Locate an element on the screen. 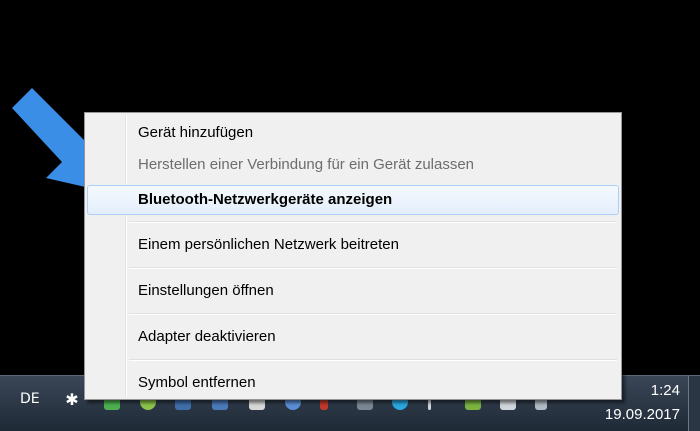 The image size is (700, 431). menu-item-disable-adapter: Adapter deaktivieren is located at coordinates (353, 337).